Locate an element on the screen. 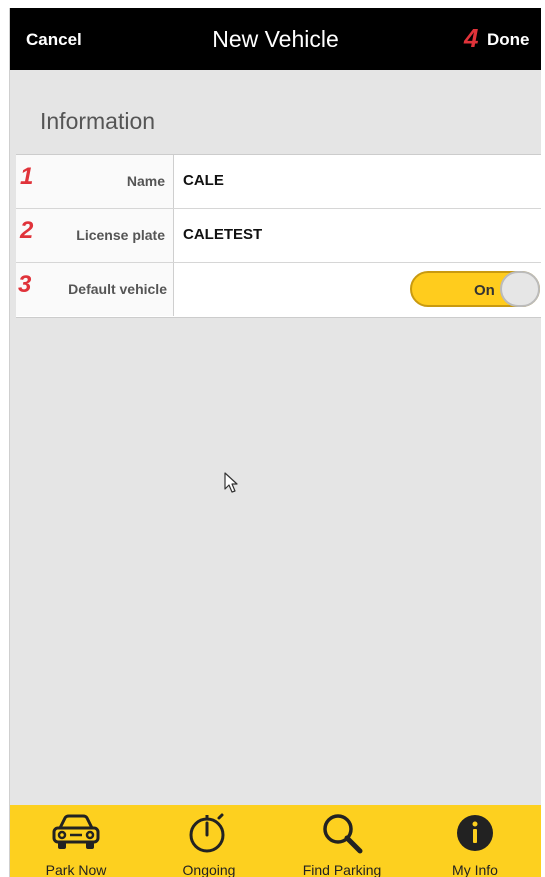 This screenshot has height=877, width=545. license-plate-field: CALETEST is located at coordinates (222, 234).